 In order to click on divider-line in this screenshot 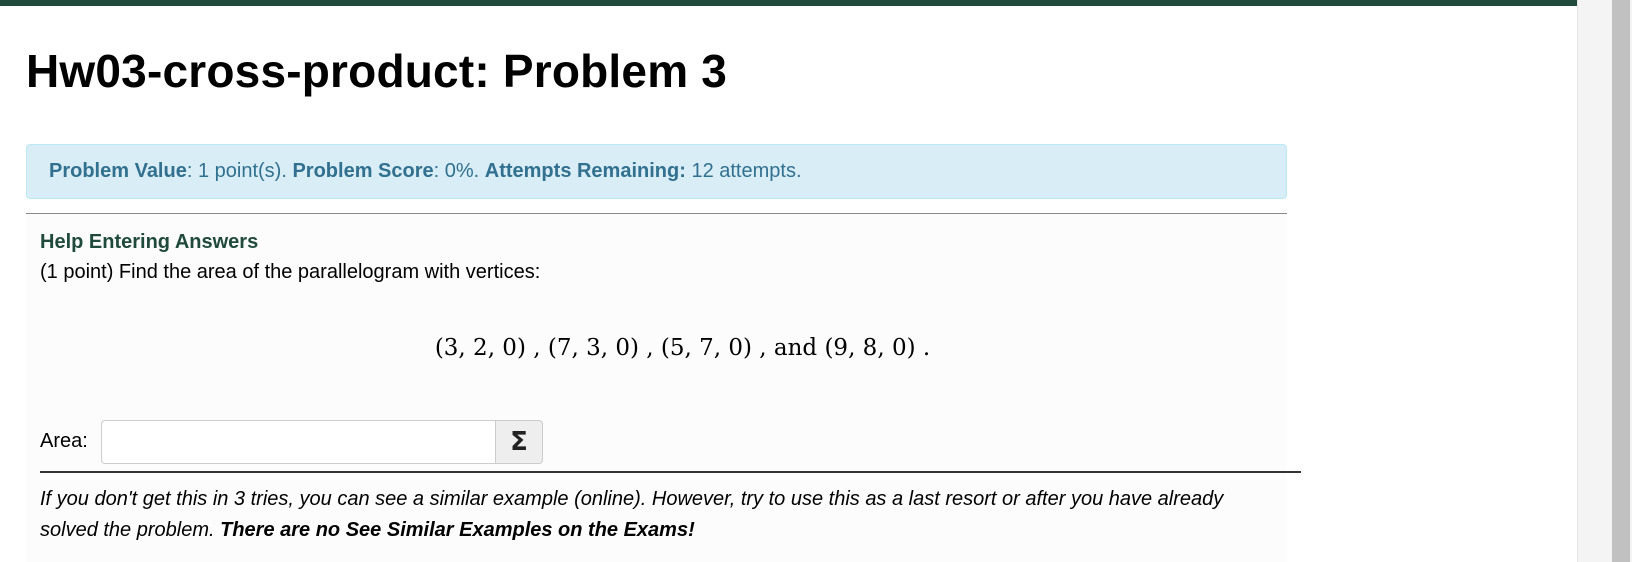, I will do `click(670, 472)`.